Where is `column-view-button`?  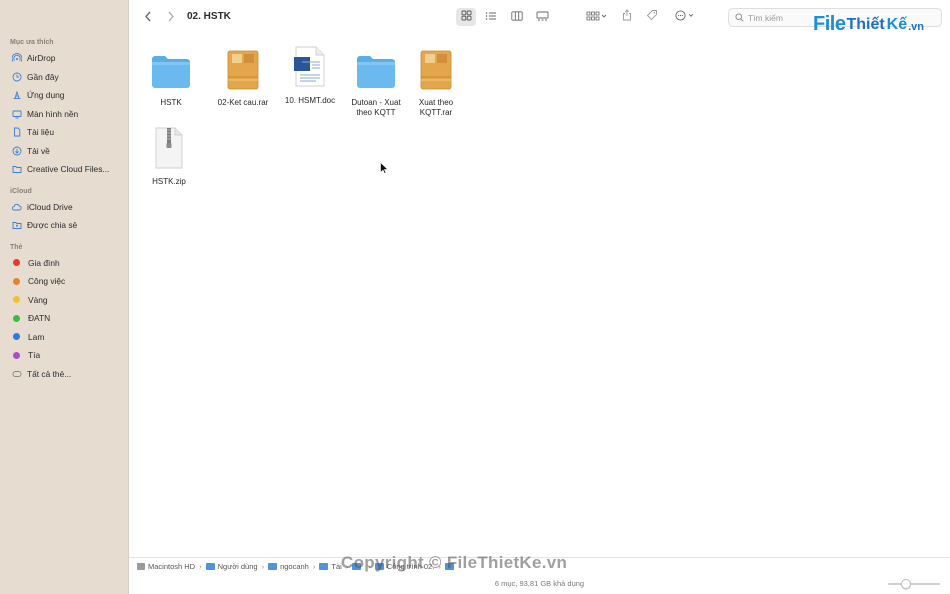
column-view-button is located at coordinates (517, 17).